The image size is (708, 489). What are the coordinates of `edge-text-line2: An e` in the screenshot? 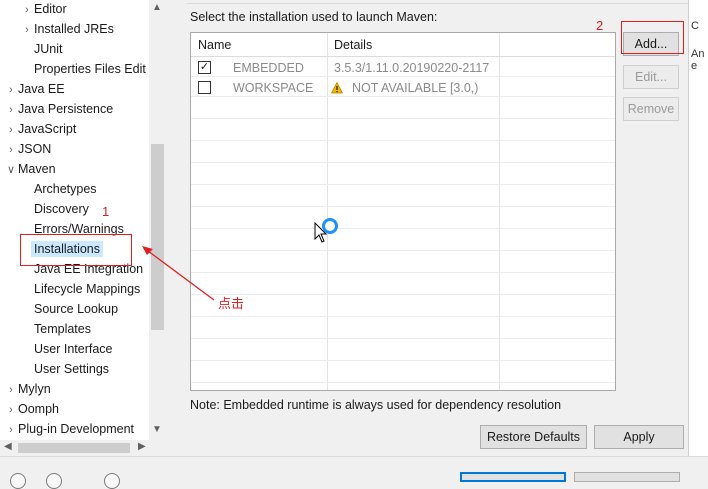 It's located at (698, 60).